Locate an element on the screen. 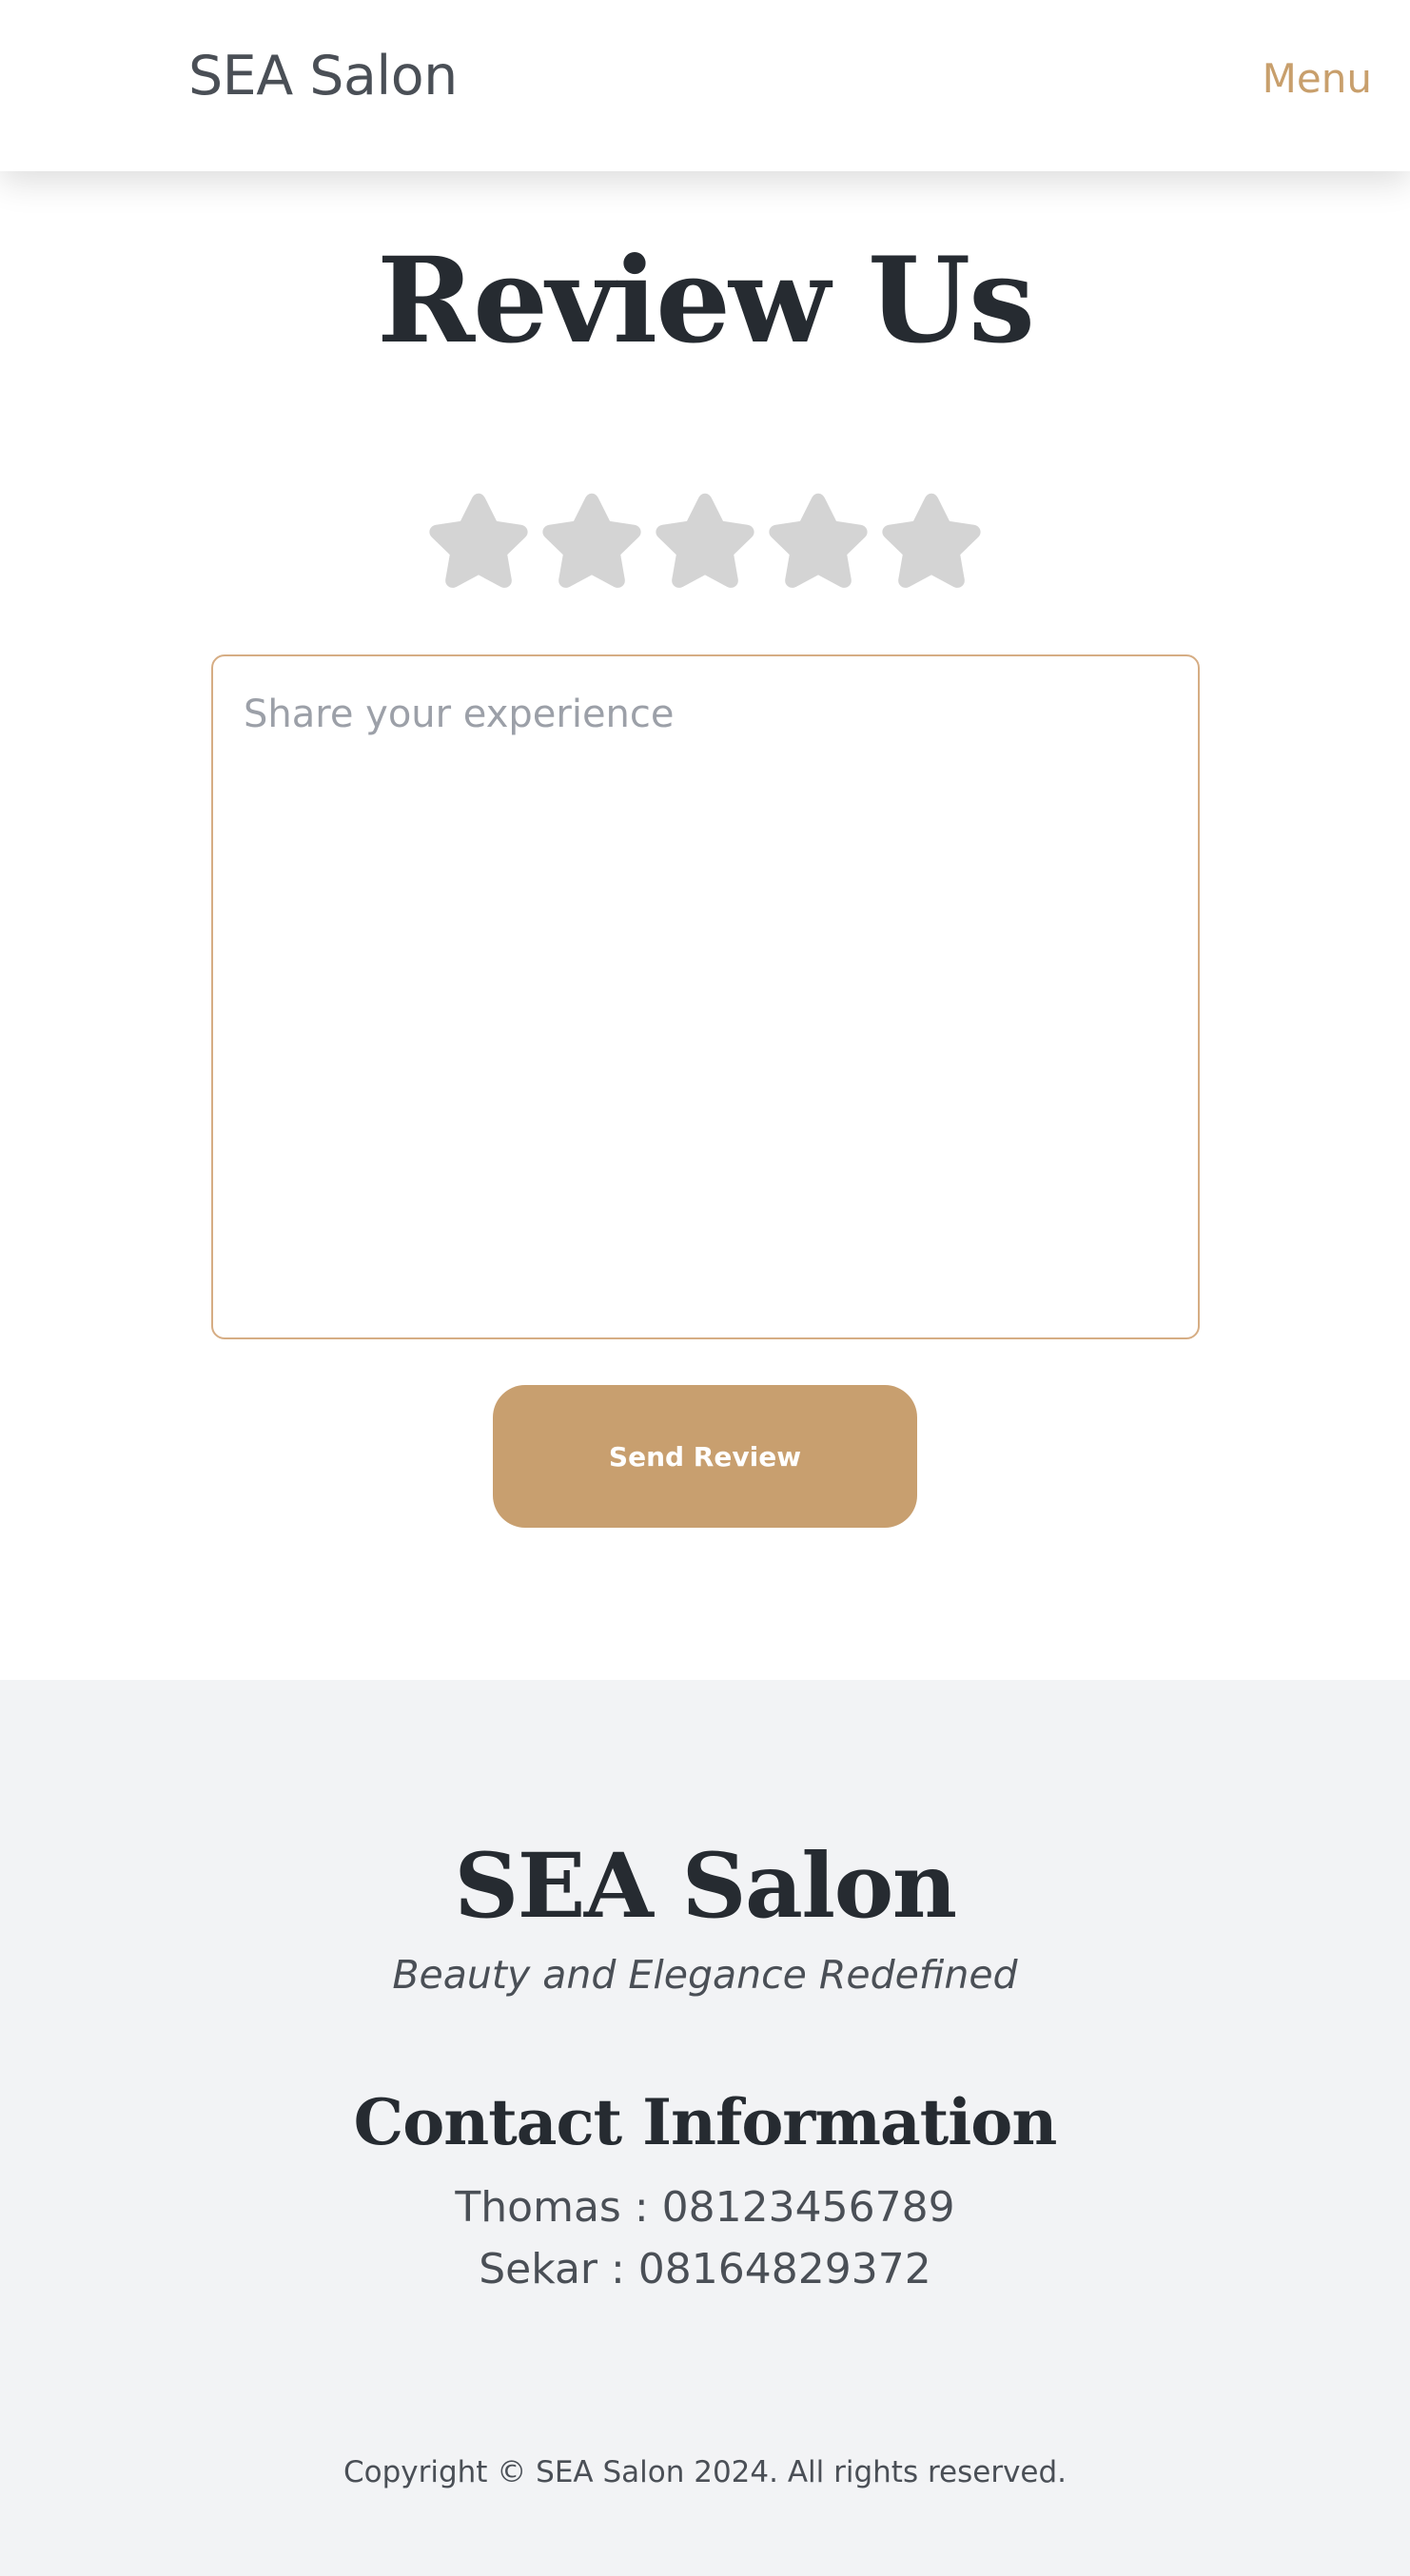 This screenshot has height=2576, width=1410. contact-line: Sekar : 08164829372 is located at coordinates (705, 2269).